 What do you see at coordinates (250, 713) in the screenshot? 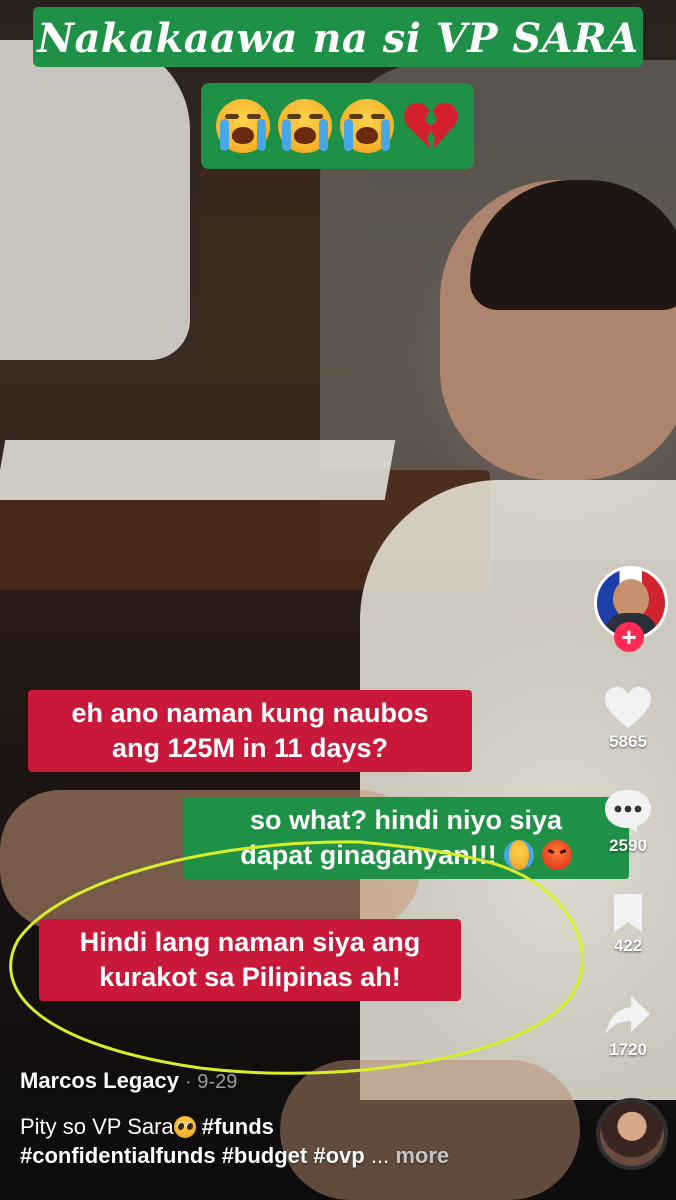
I see `caption-line: eh ano naman kung naubos` at bounding box center [250, 713].